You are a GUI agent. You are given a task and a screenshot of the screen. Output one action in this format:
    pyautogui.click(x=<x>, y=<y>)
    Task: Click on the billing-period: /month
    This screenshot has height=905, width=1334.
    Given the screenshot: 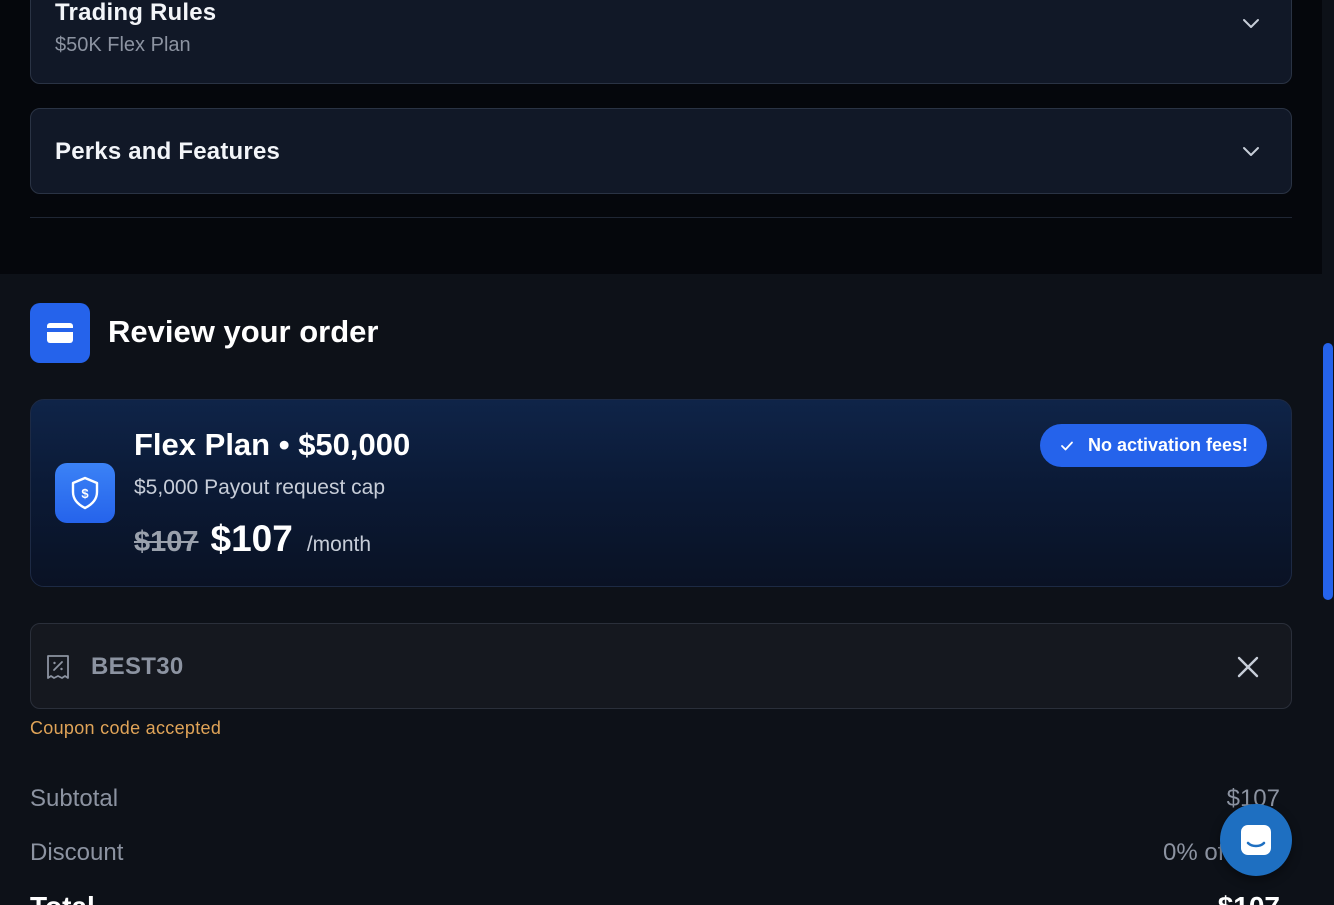 What is the action you would take?
    pyautogui.click(x=339, y=544)
    